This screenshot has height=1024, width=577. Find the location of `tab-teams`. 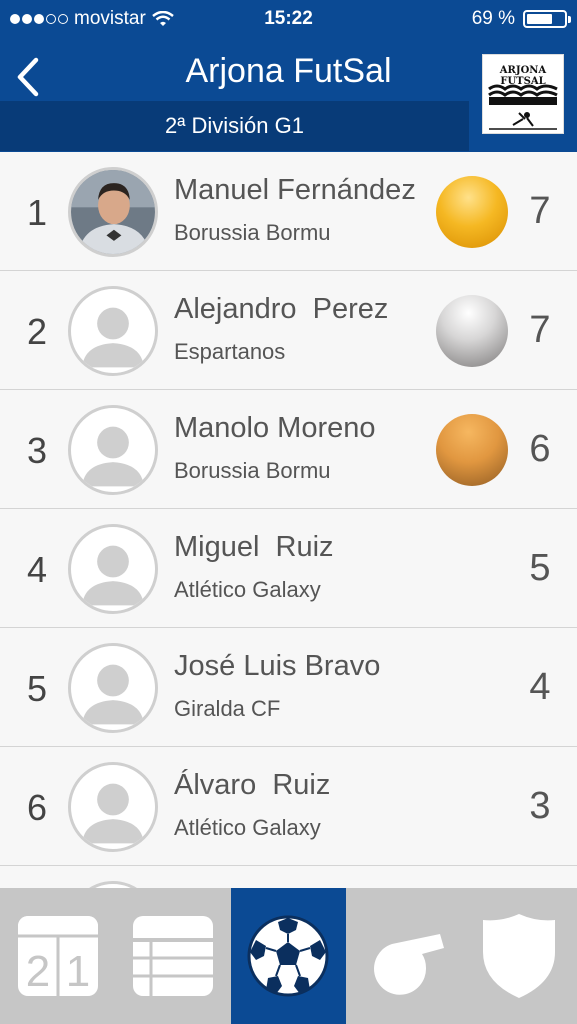

tab-teams is located at coordinates (519, 956).